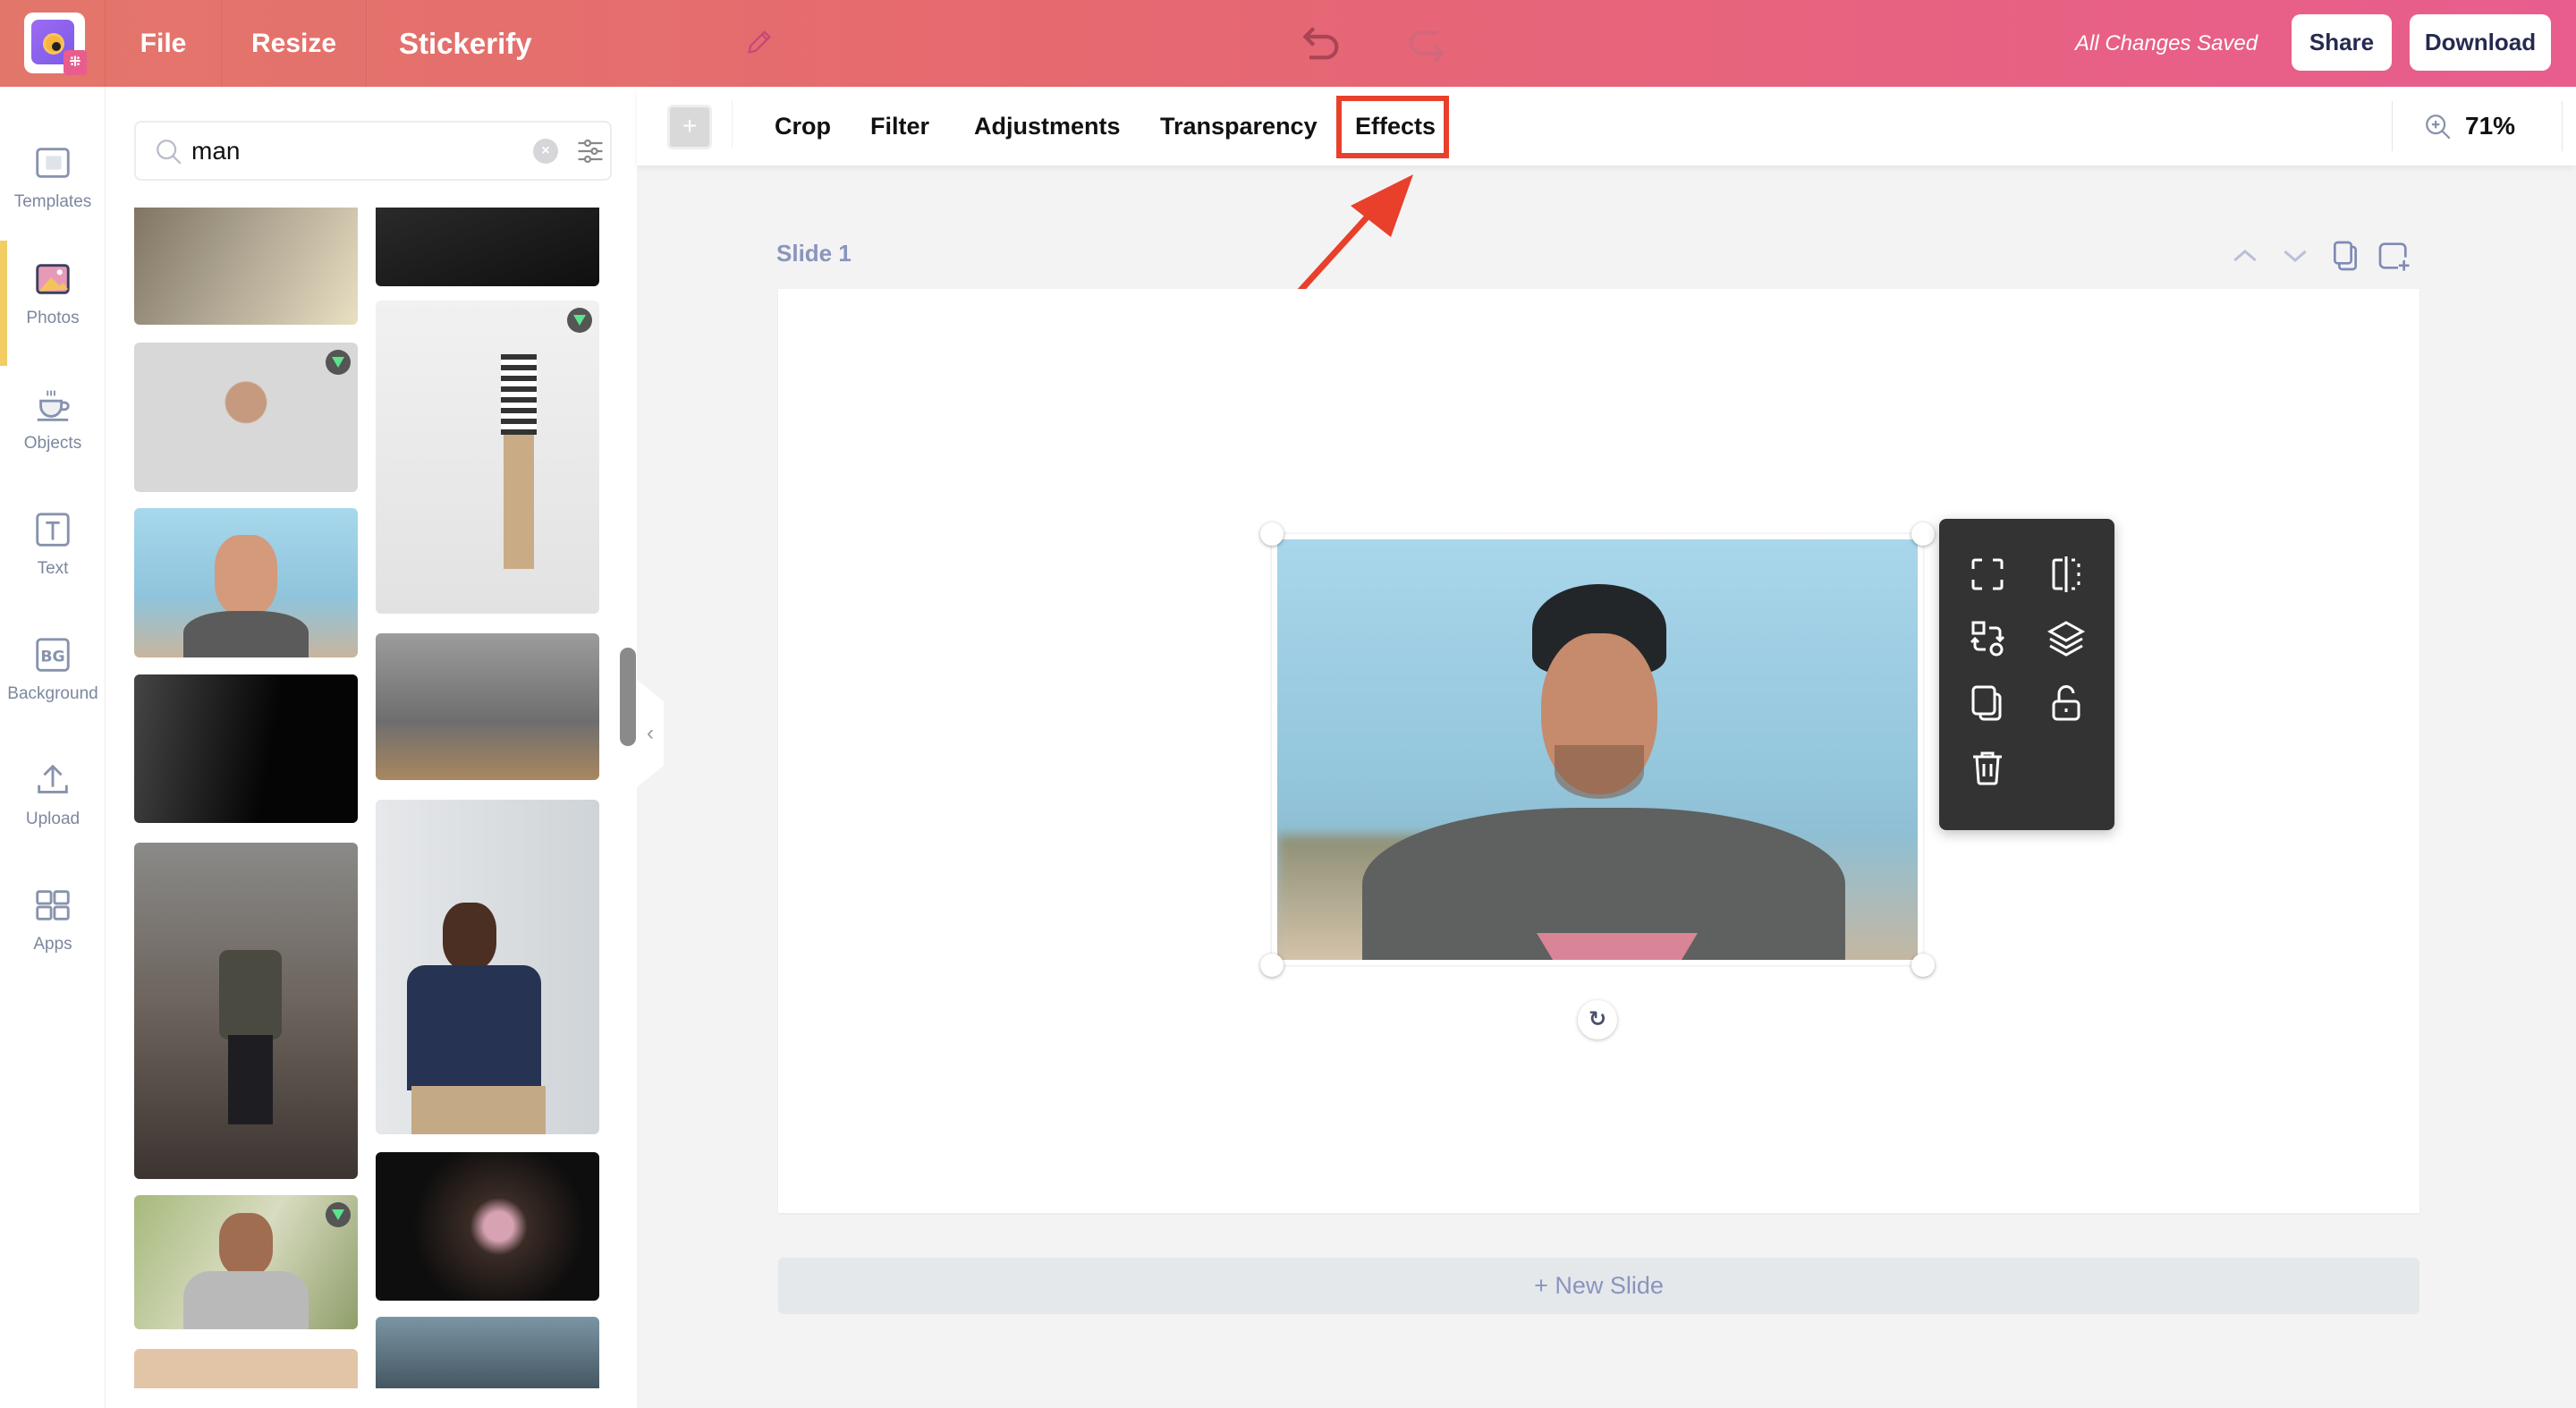  What do you see at coordinates (53, 405) in the screenshot?
I see `objects-icon` at bounding box center [53, 405].